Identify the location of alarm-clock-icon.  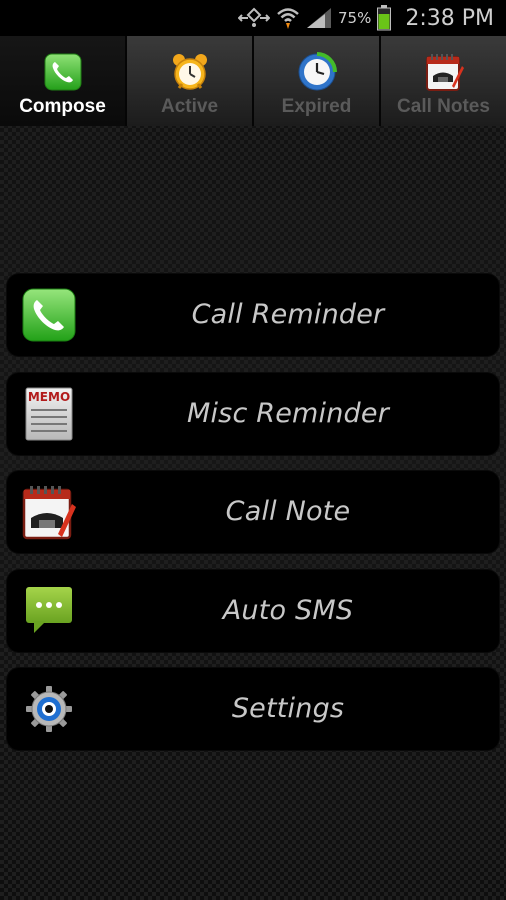
(190, 72).